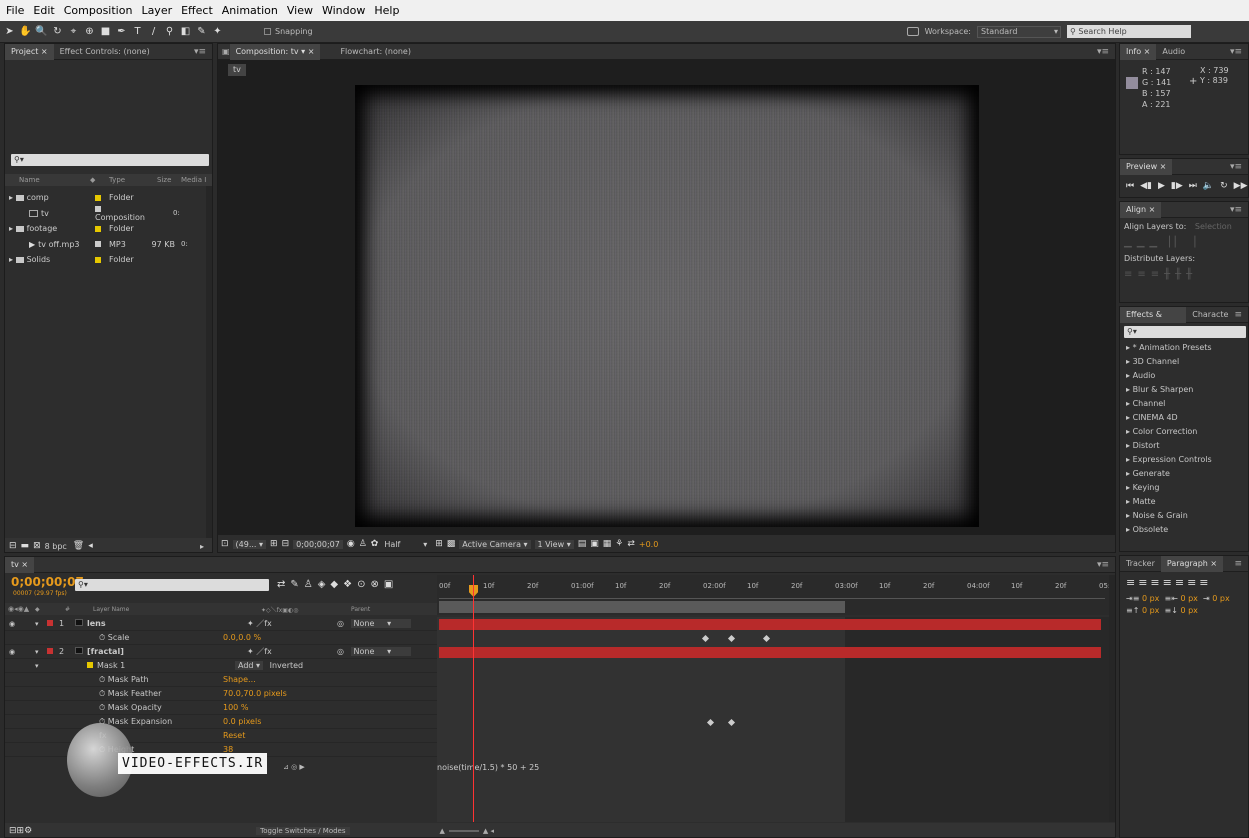 This screenshot has width=1249, height=838. What do you see at coordinates (770, 624) in the screenshot?
I see `layer-bar-lens` at bounding box center [770, 624].